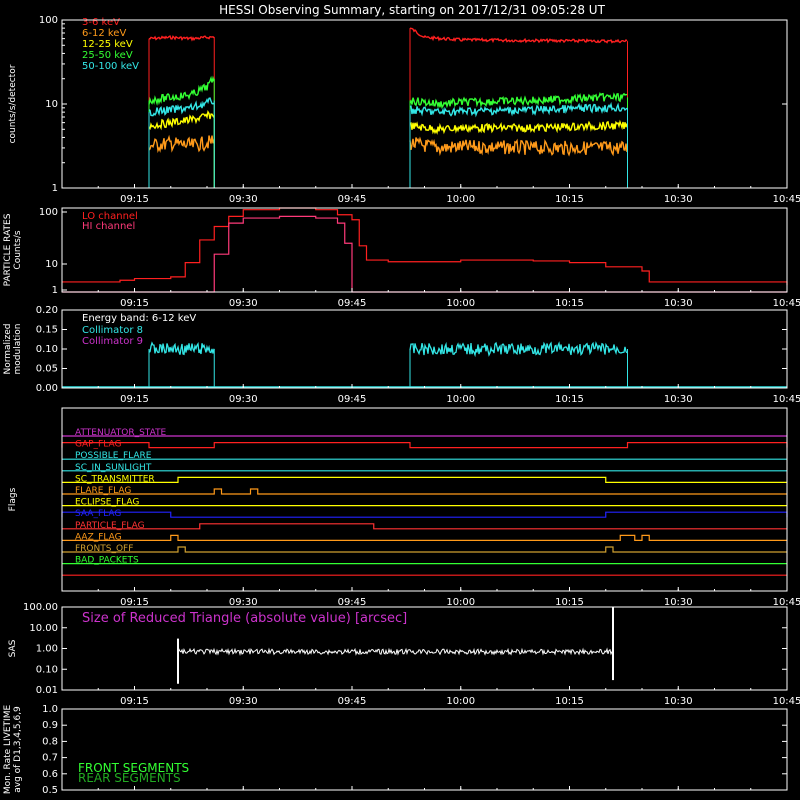 This screenshot has width=800, height=800. Describe the element at coordinates (47, 369) in the screenshot. I see `y-tick-label: 0.05` at that location.